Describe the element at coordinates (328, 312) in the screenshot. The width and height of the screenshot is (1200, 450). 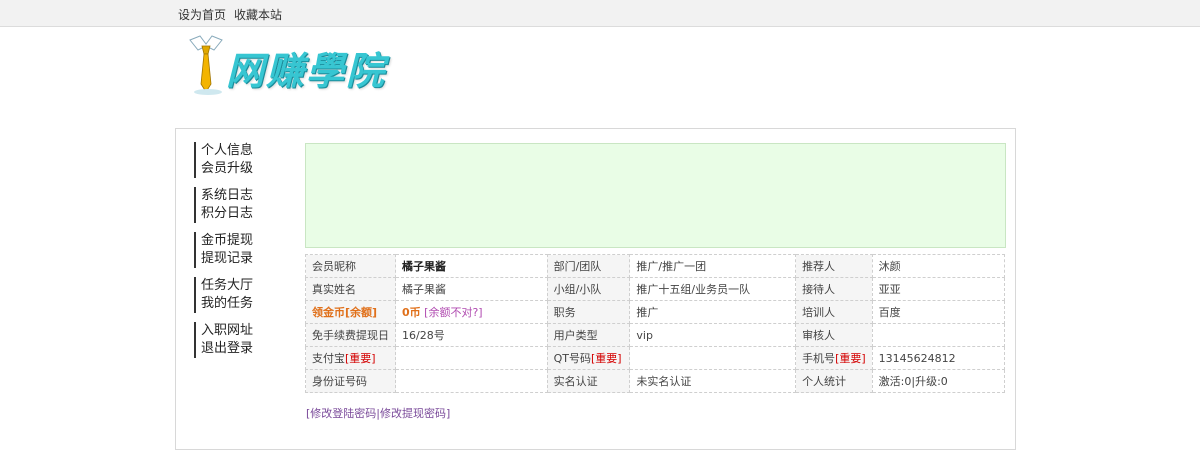
I see `coin-label-text: 领金币` at that location.